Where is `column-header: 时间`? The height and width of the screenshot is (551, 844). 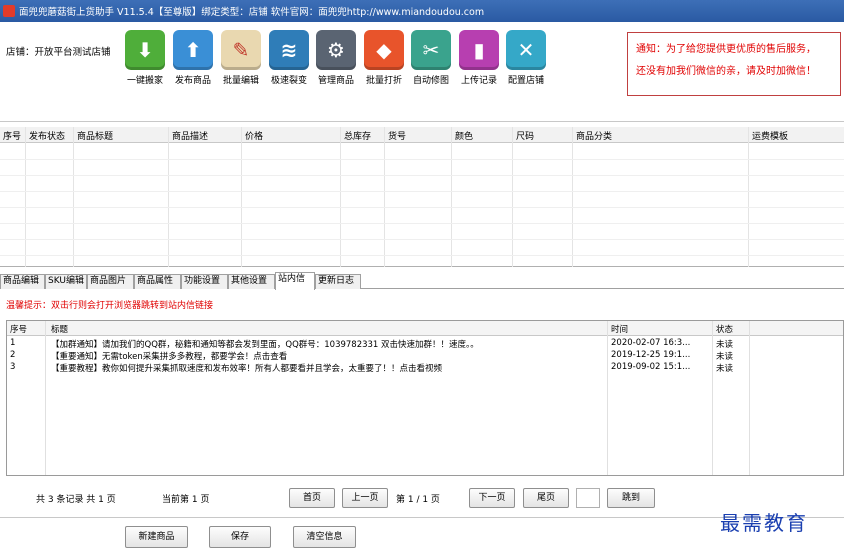
column-header: 时间 is located at coordinates (619, 329).